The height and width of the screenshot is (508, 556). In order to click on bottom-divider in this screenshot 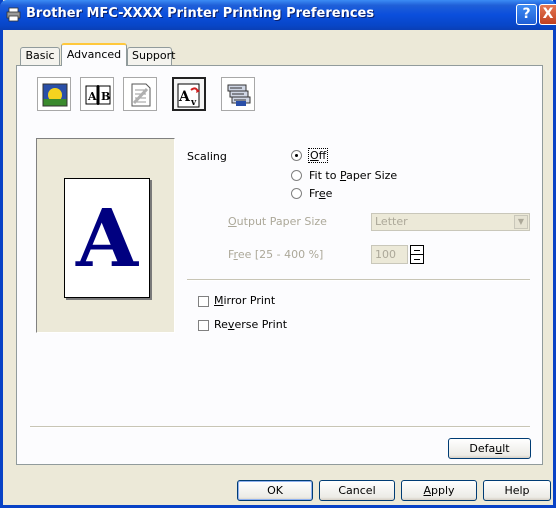, I will do `click(280, 427)`.